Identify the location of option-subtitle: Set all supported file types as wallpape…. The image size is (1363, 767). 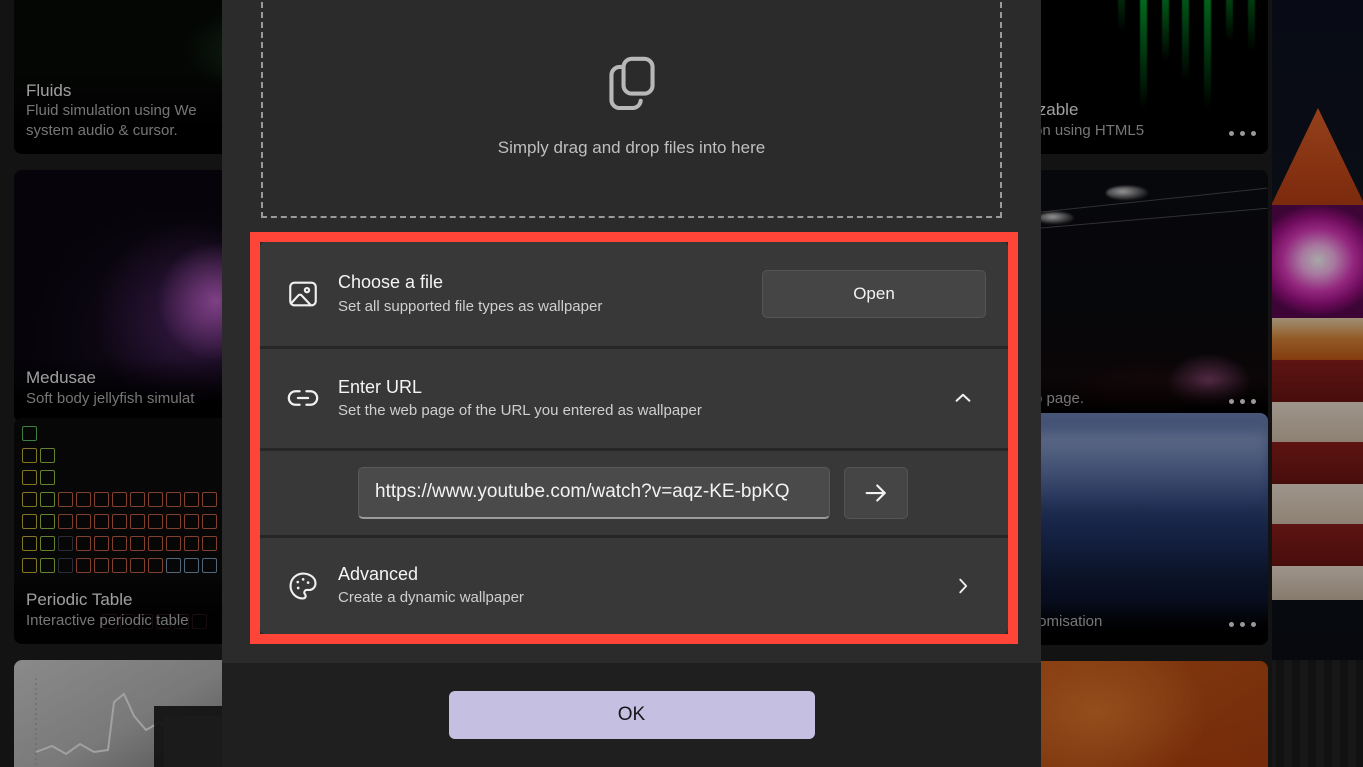
(470, 306).